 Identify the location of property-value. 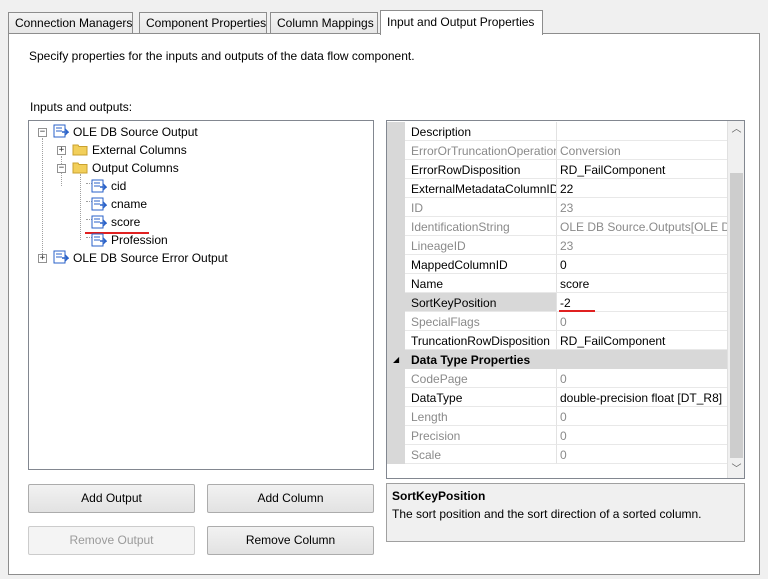
(642, 131).